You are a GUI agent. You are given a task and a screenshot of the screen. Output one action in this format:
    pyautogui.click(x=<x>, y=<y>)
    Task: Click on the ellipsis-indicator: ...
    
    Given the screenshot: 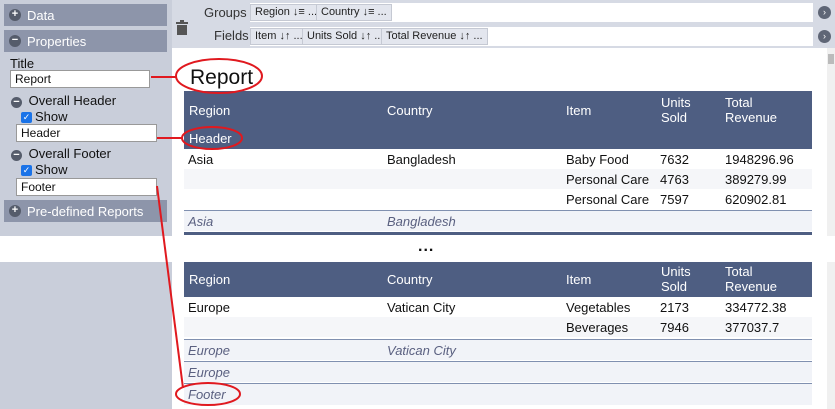 What is the action you would take?
    pyautogui.click(x=426, y=246)
    